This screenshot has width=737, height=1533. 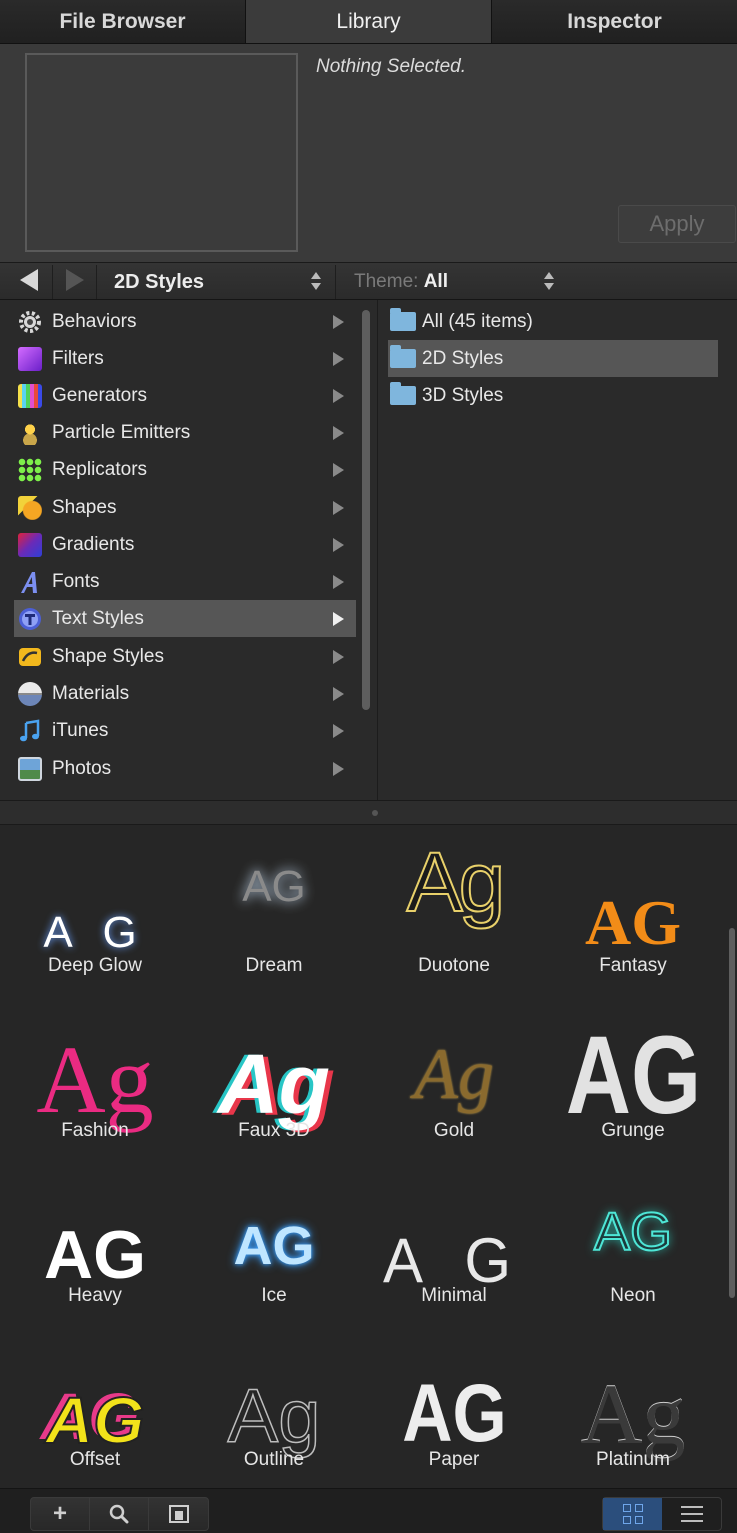 What do you see at coordinates (185, 768) in the screenshot?
I see `category-photos: Photos` at bounding box center [185, 768].